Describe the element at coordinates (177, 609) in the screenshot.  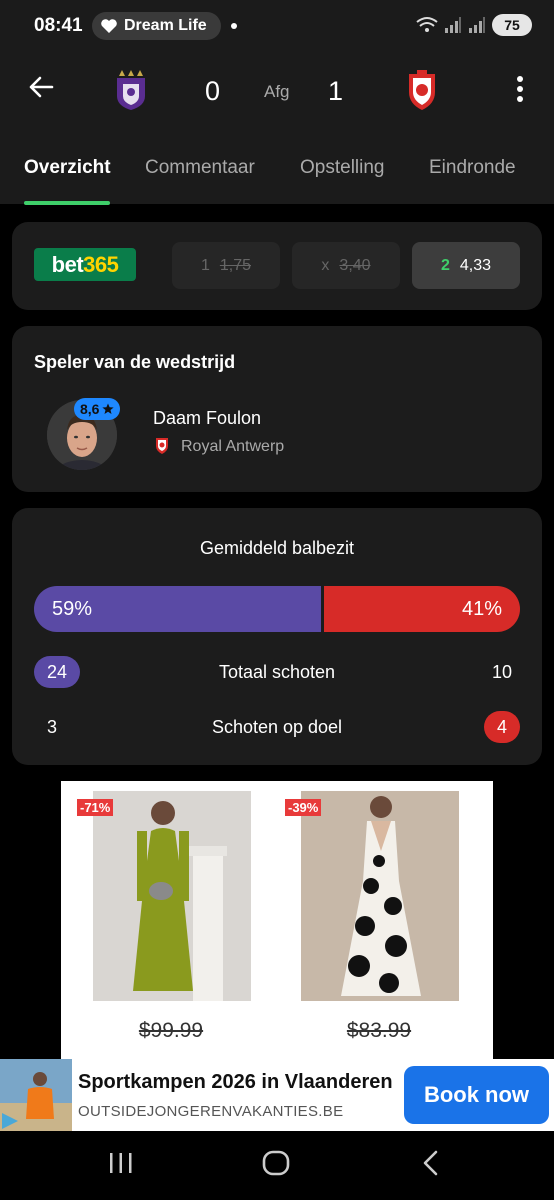
I see `possession-home-segment: 59%` at that location.